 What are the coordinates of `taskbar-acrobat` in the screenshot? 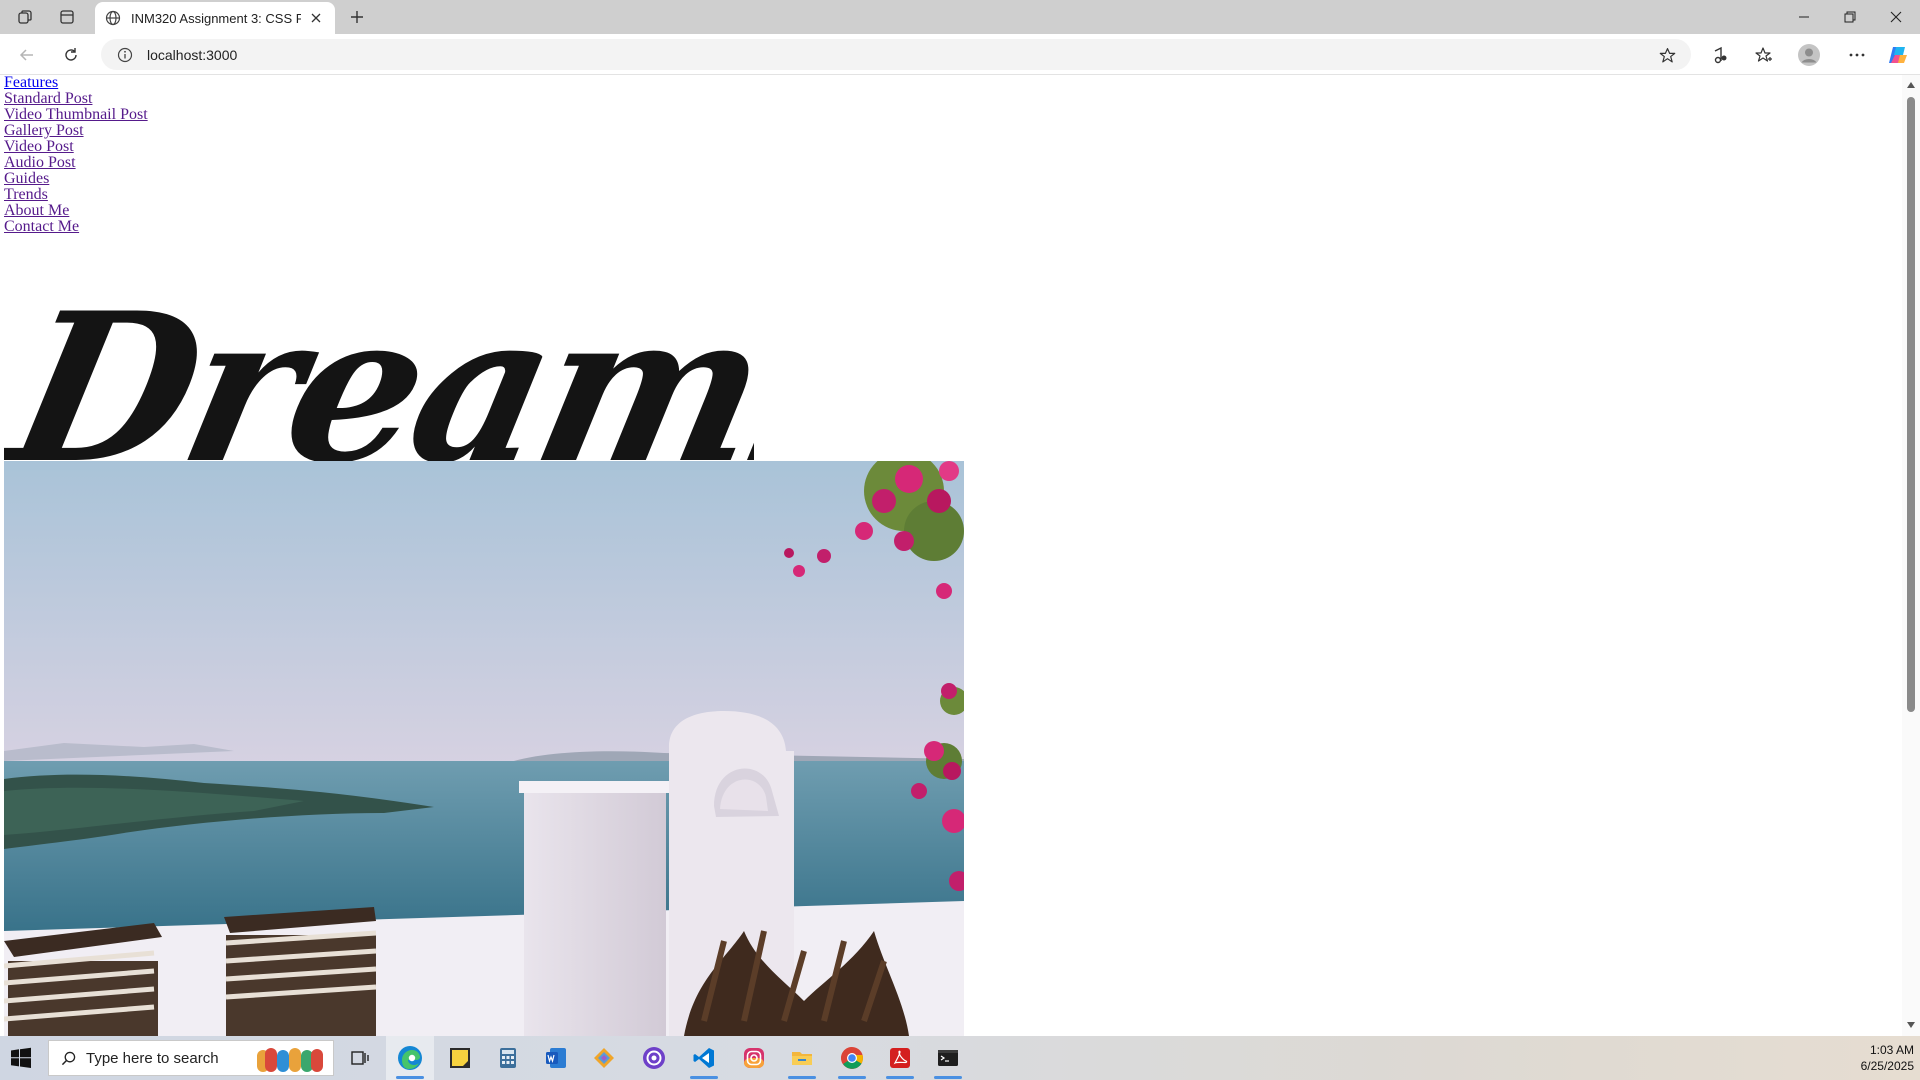 It's located at (900, 1058).